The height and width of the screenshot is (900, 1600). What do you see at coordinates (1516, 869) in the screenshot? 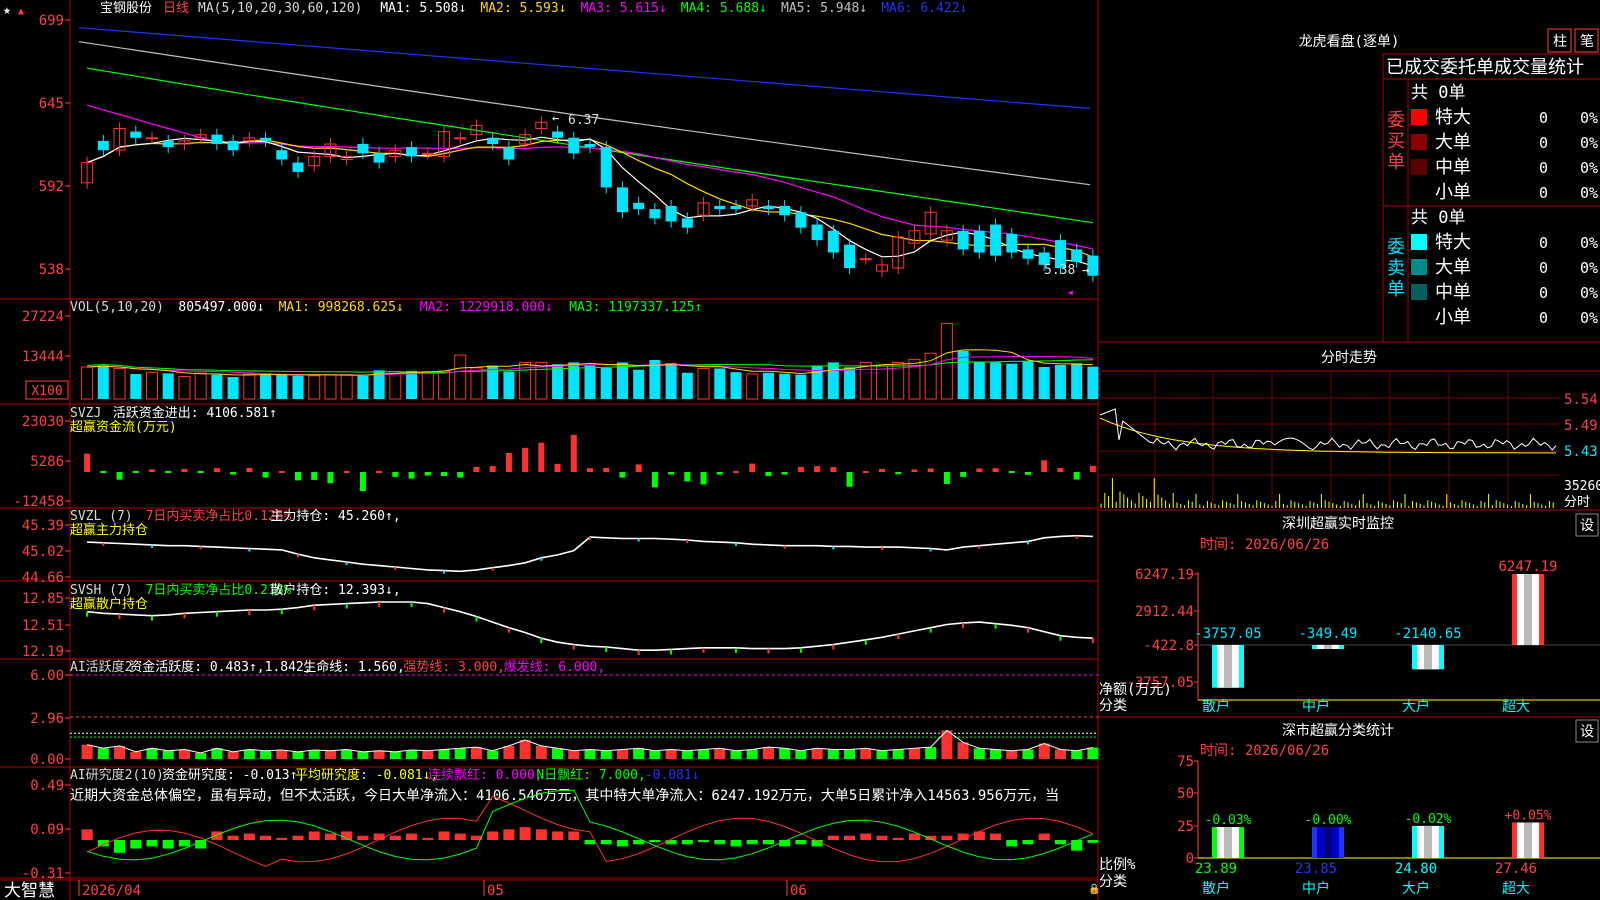
I see `classify-value-label: 27.46` at bounding box center [1516, 869].